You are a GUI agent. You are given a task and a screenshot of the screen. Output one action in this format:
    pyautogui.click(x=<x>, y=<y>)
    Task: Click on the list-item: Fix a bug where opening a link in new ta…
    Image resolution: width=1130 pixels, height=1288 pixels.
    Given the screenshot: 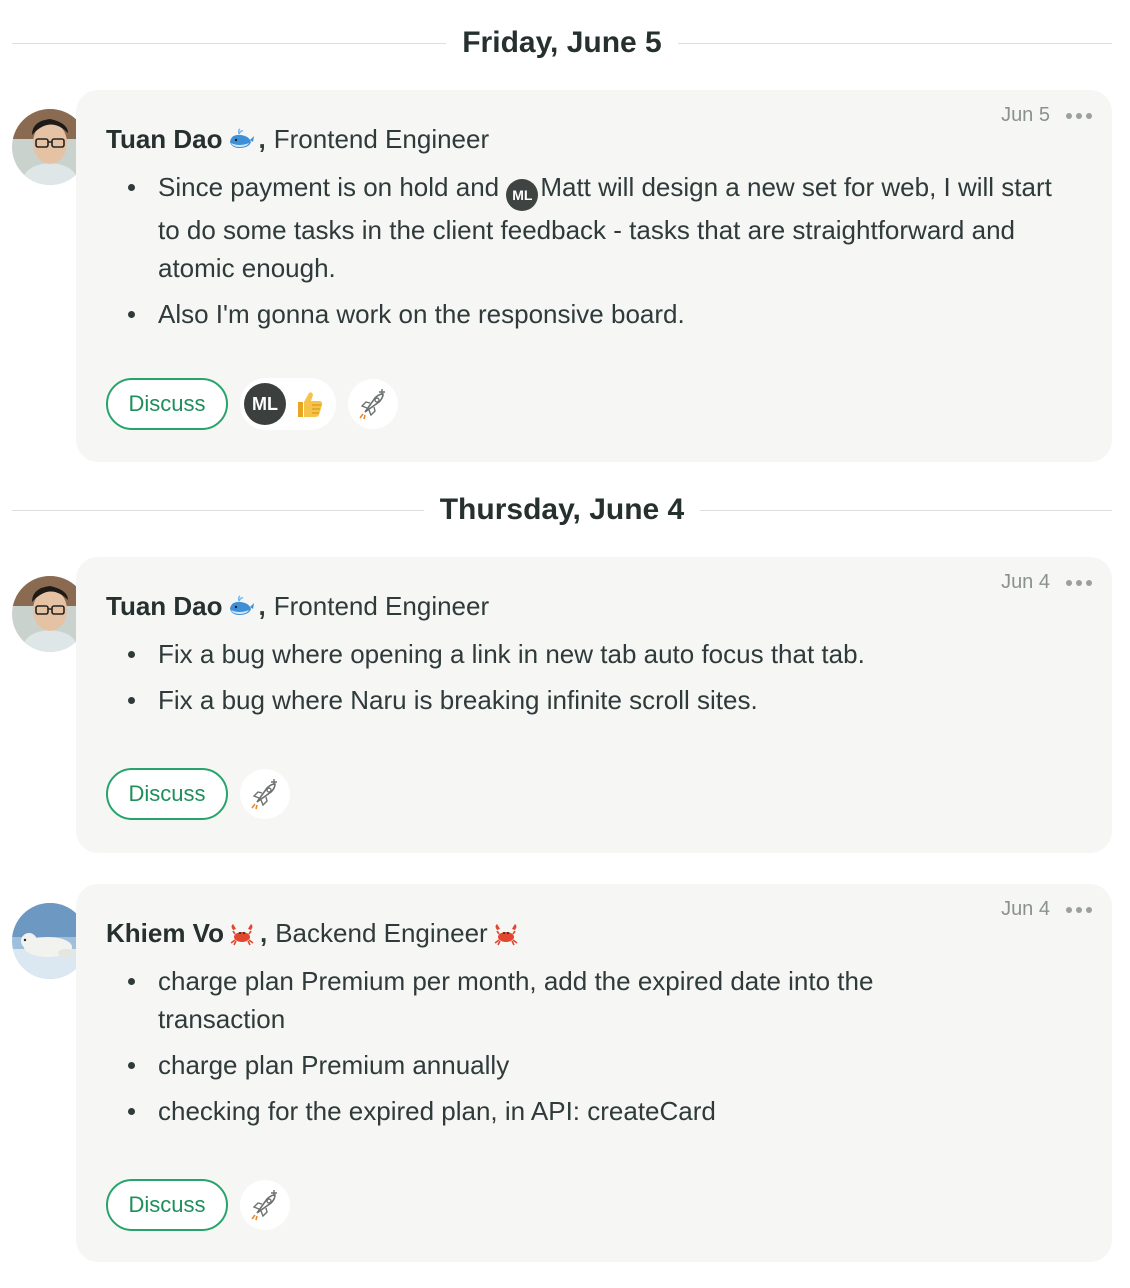 What is the action you would take?
    pyautogui.click(x=600, y=654)
    